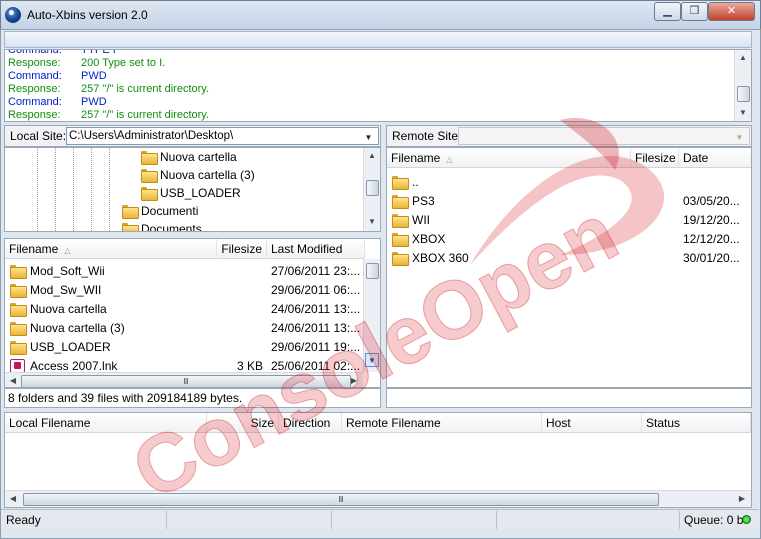 This screenshot has width=761, height=539. I want to click on column-date: Date, so click(715, 158).